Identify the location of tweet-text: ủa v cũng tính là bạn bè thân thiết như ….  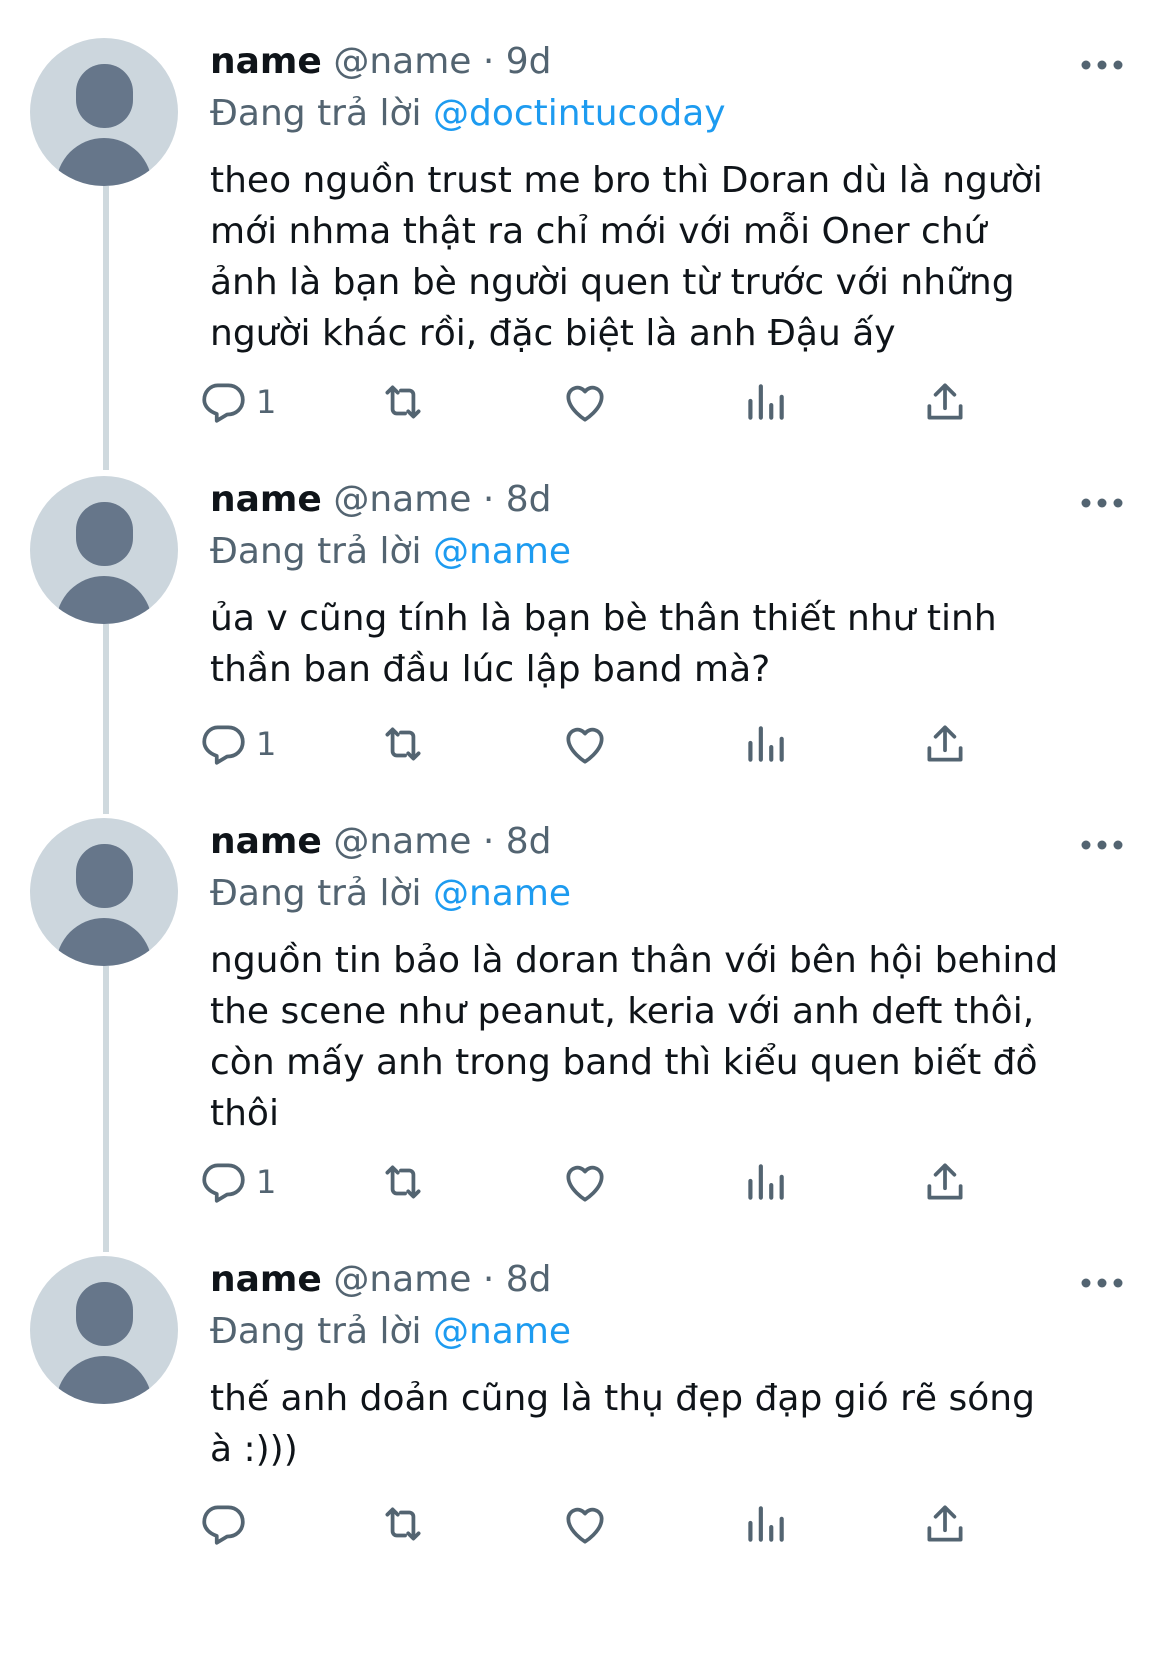
(603, 644).